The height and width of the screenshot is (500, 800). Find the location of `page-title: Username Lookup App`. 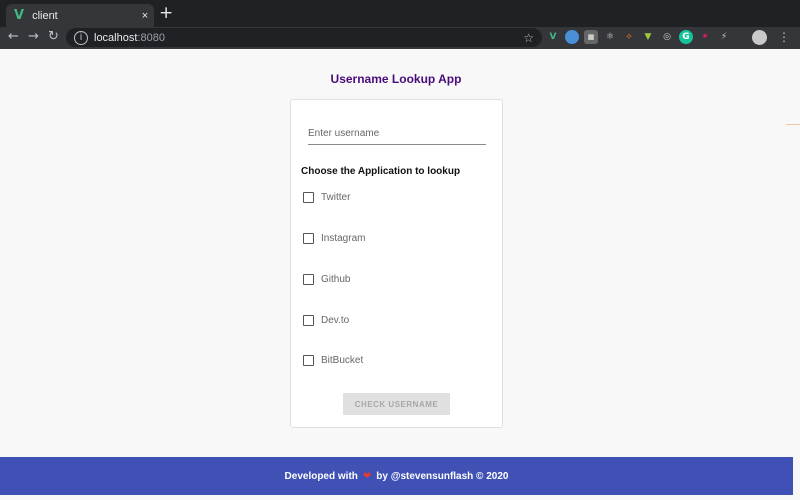

page-title: Username Lookup App is located at coordinates (396, 79).